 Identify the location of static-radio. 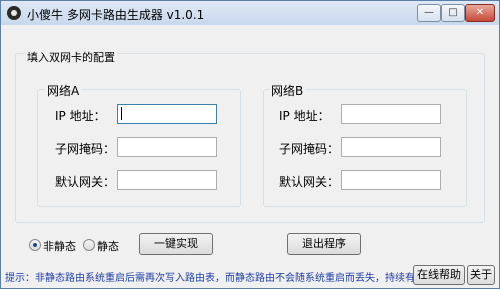
(89, 245).